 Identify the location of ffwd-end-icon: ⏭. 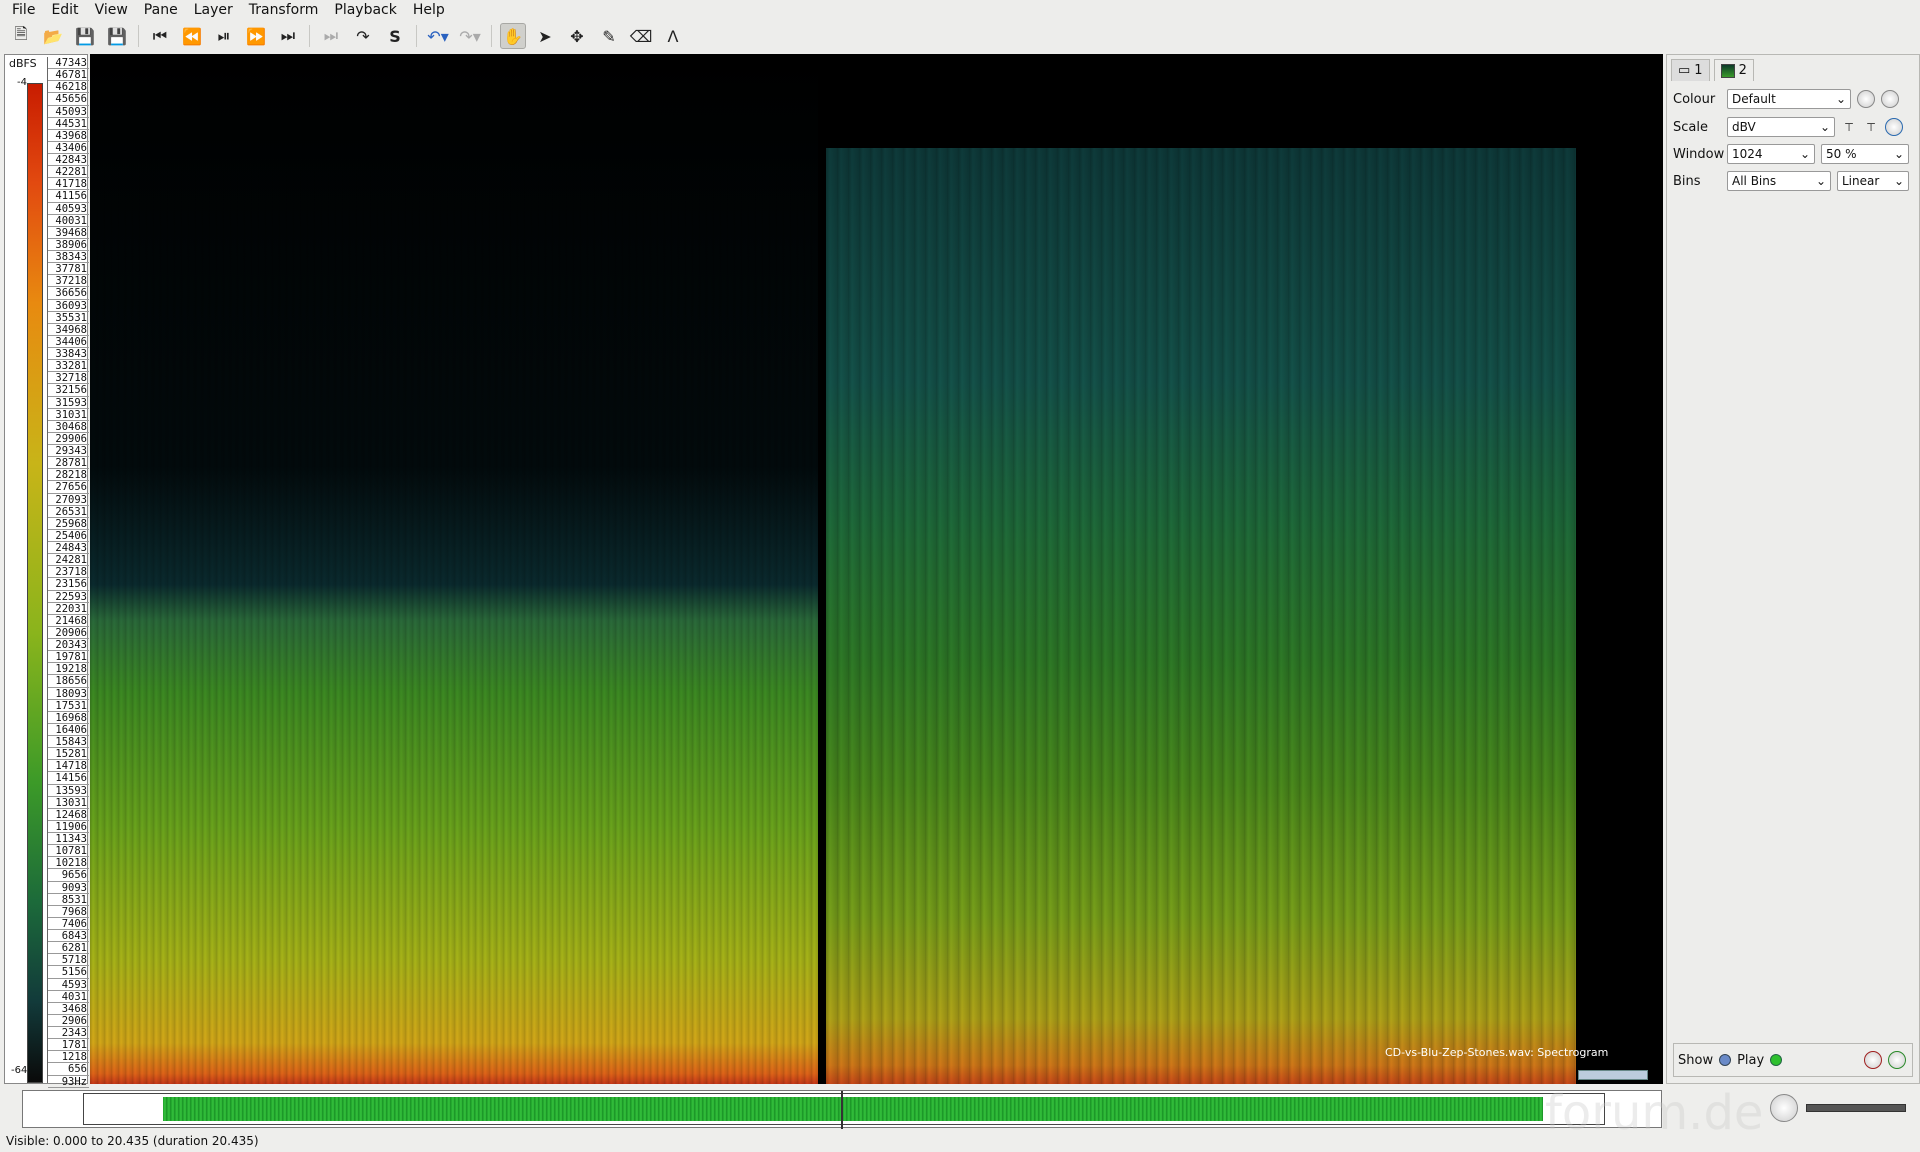
(288, 36).